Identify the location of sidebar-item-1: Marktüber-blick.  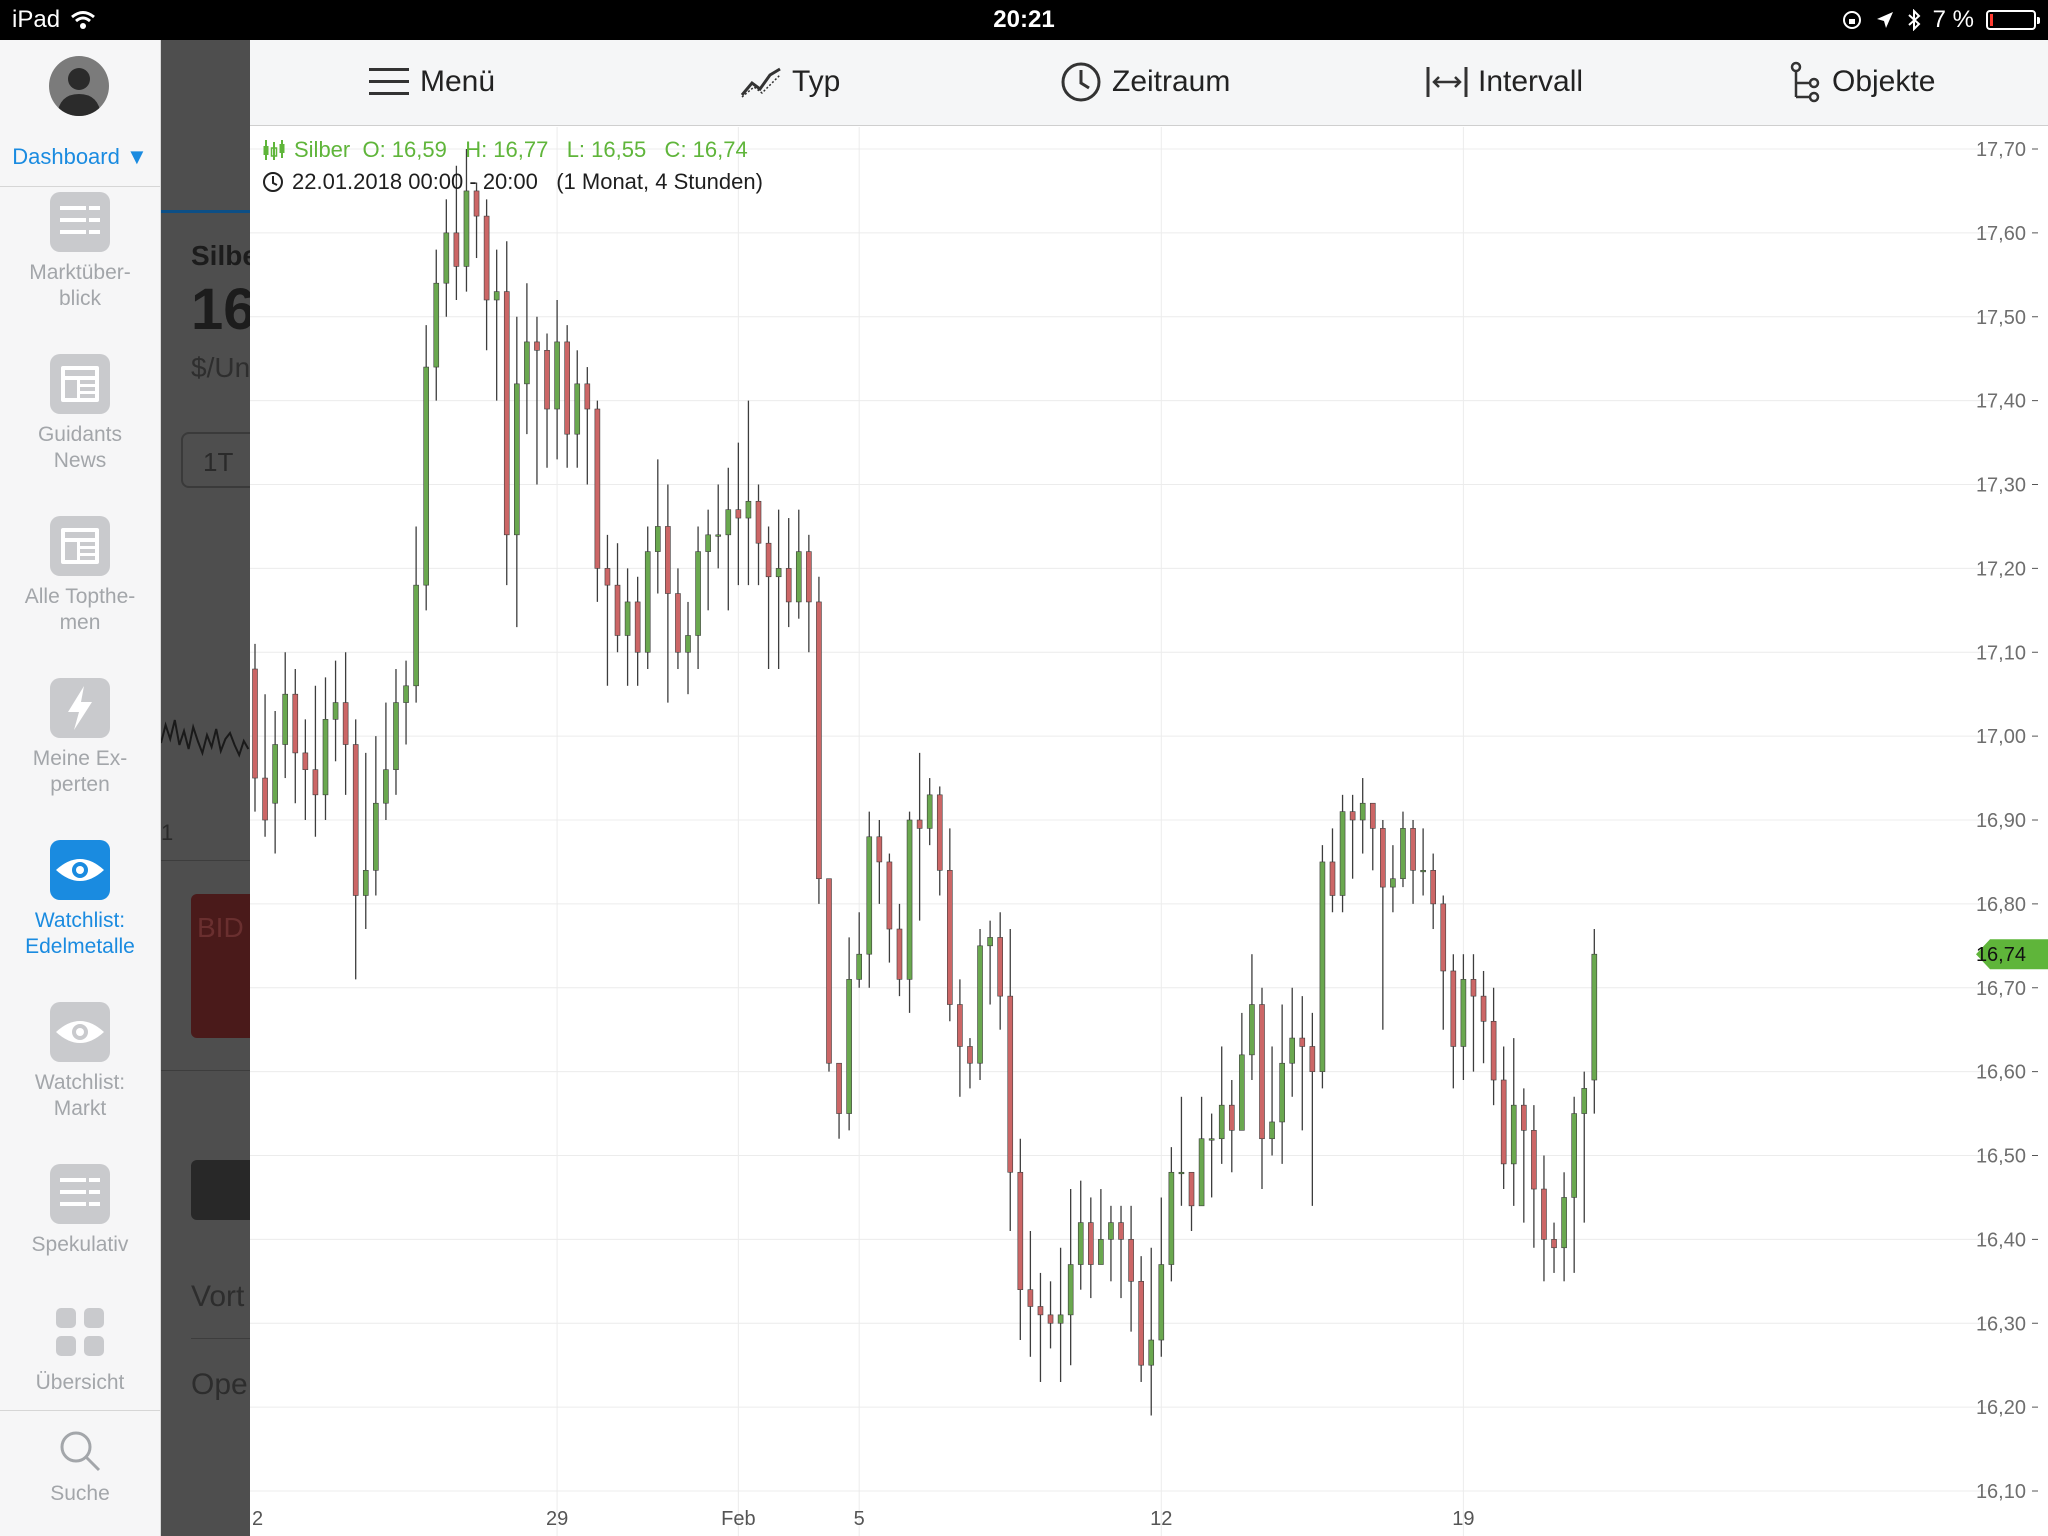
(80, 252).